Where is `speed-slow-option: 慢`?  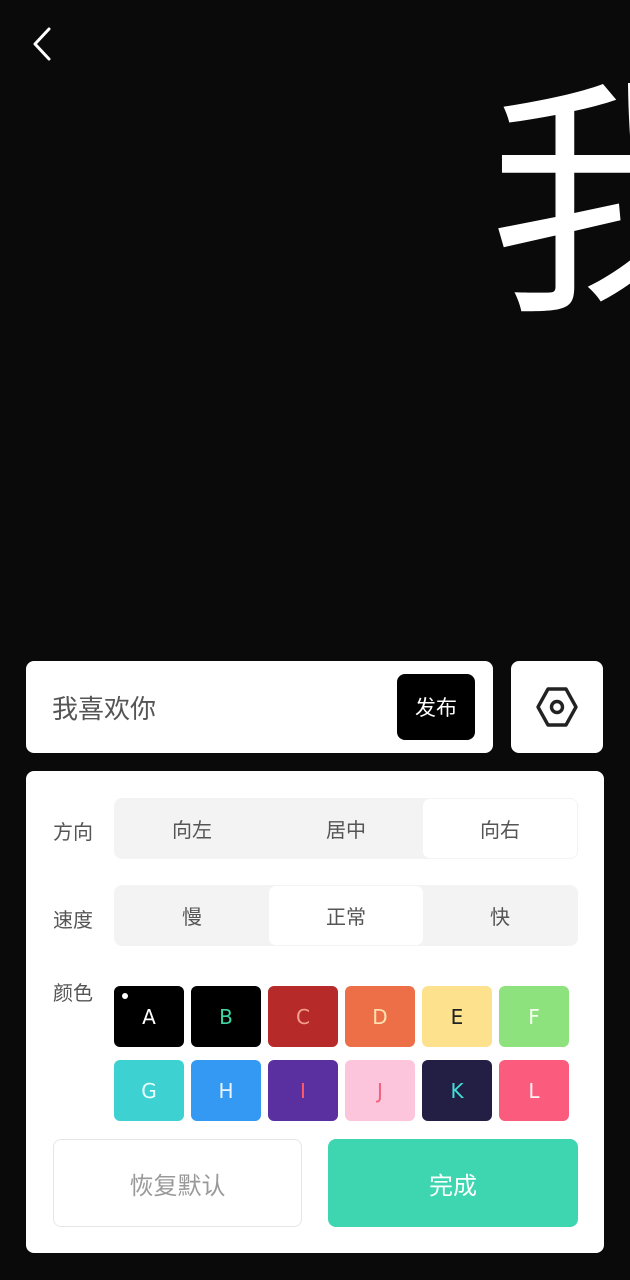
speed-slow-option: 慢 is located at coordinates (192, 915).